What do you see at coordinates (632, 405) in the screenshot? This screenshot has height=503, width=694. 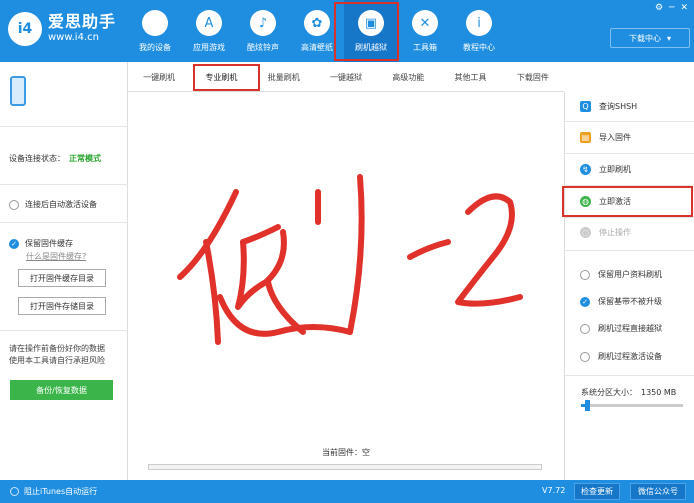 I see `partition-size-slider` at bounding box center [632, 405].